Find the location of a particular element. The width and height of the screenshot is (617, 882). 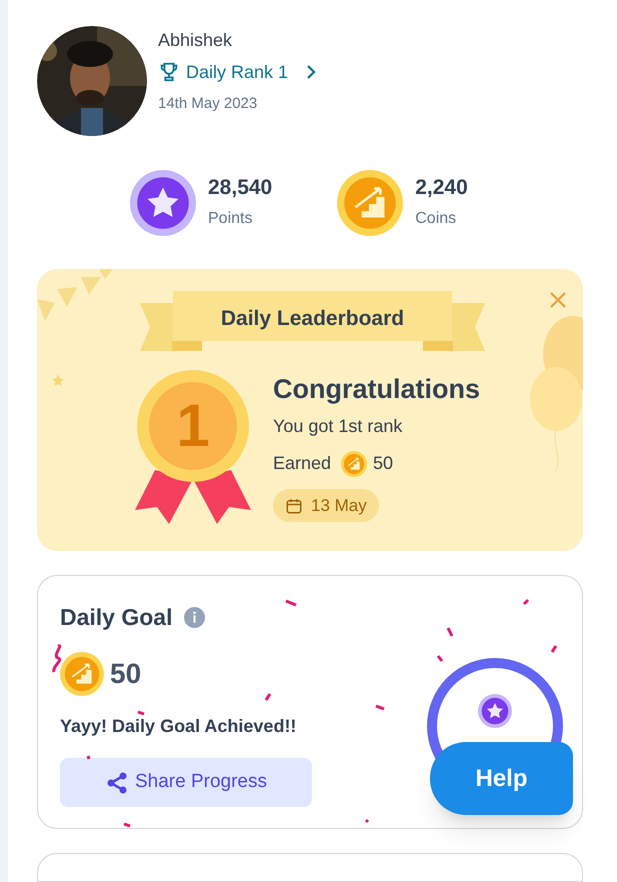

close-icon is located at coordinates (558, 300).